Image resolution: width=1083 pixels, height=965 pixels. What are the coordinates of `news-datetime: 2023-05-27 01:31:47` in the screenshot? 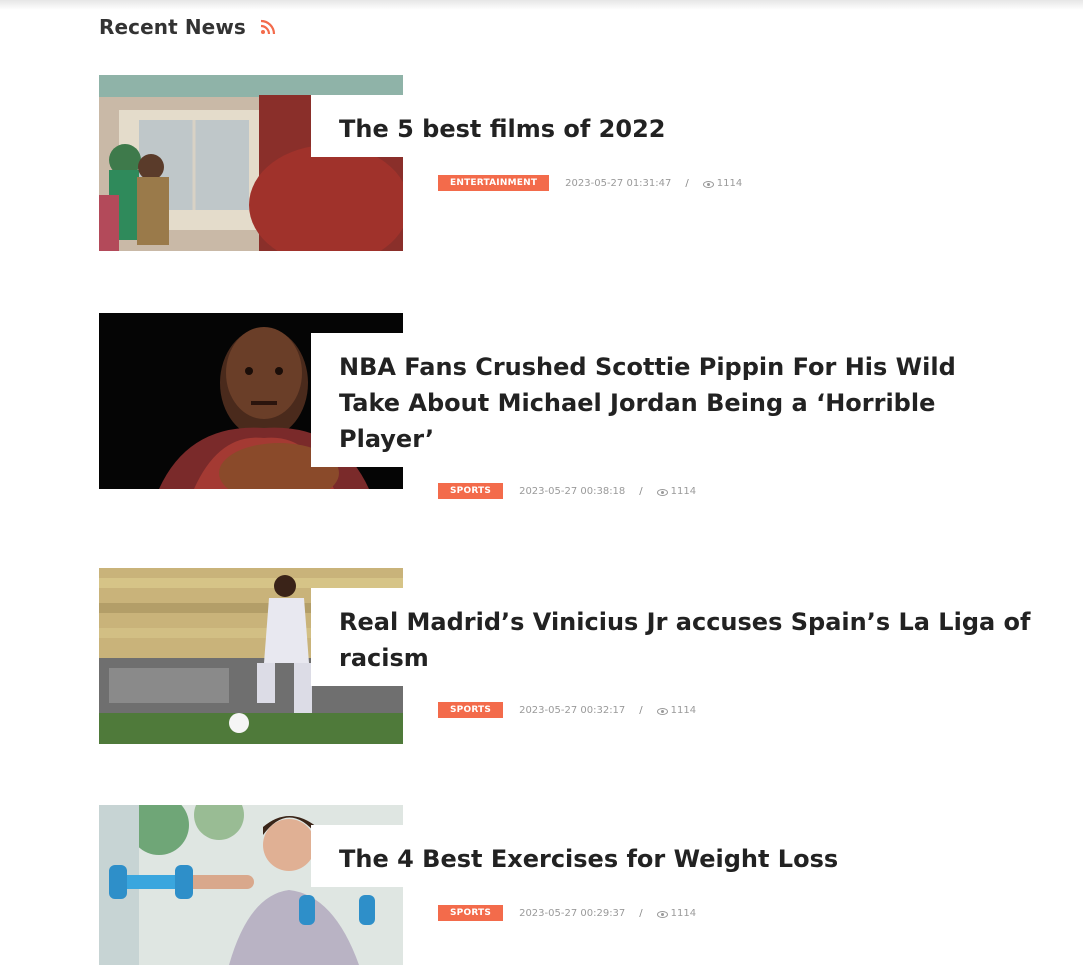 It's located at (618, 183).